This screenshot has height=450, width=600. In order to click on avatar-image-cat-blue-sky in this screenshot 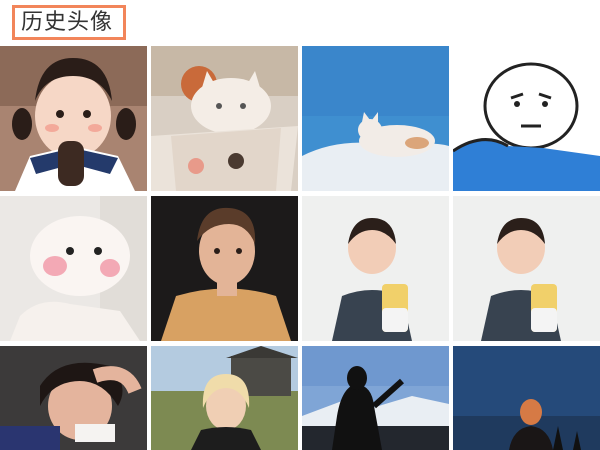, I will do `click(375, 118)`.